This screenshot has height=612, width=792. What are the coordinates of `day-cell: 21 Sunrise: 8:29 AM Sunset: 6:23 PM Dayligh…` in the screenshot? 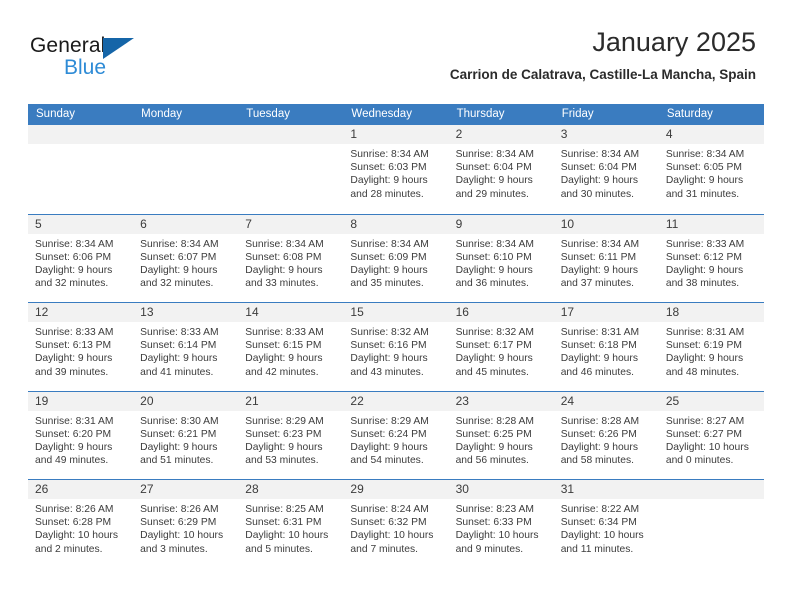 It's located at (291, 435).